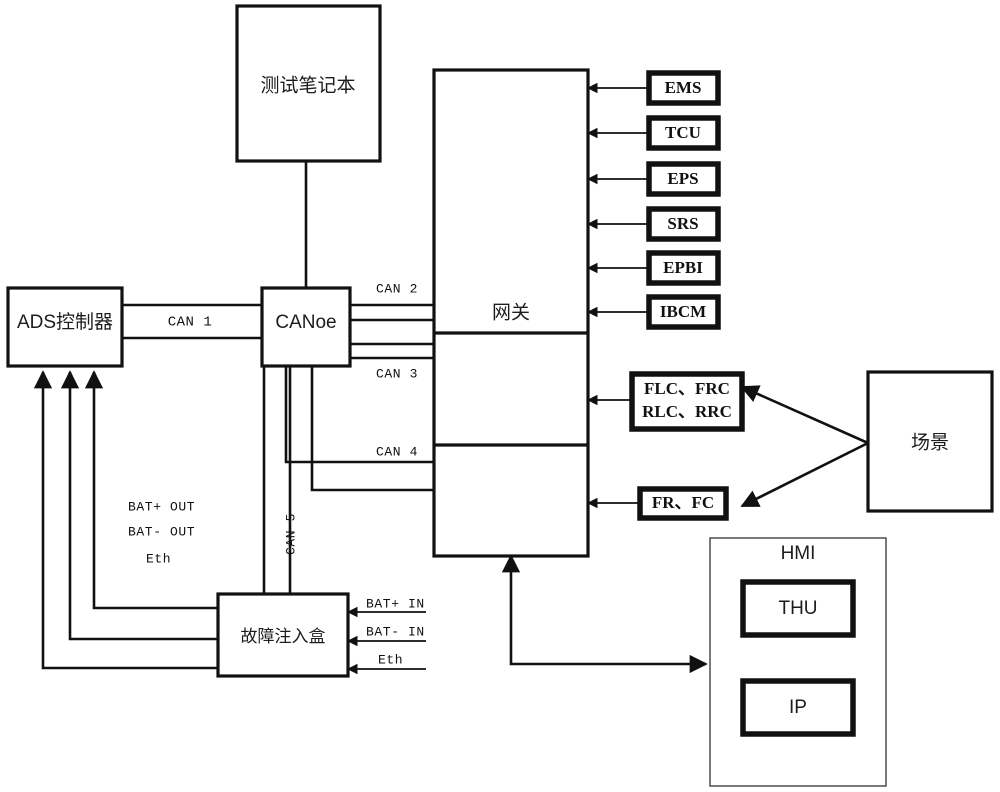 The height and width of the screenshot is (792, 1000). I want to click on connection-ecus-to-gateway, so click(617, 200).